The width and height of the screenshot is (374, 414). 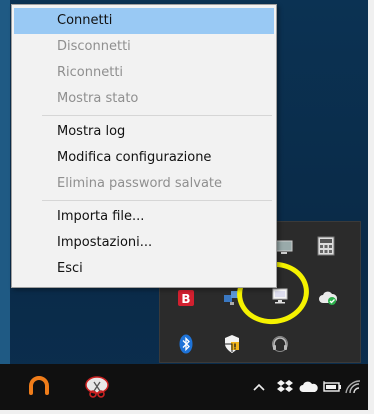 What do you see at coordinates (5, 207) in the screenshot?
I see `desktop-edge` at bounding box center [5, 207].